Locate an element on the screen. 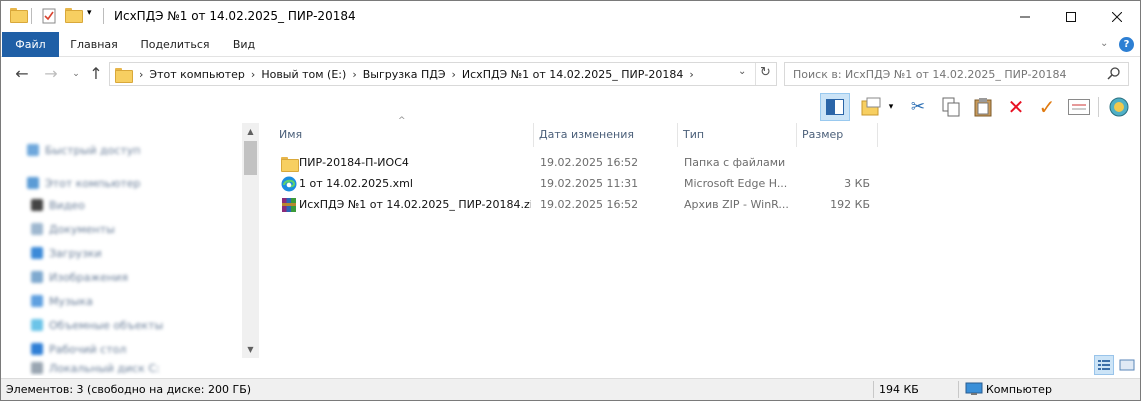 The image size is (1141, 401). cut-icon: ✂ is located at coordinates (918, 107).